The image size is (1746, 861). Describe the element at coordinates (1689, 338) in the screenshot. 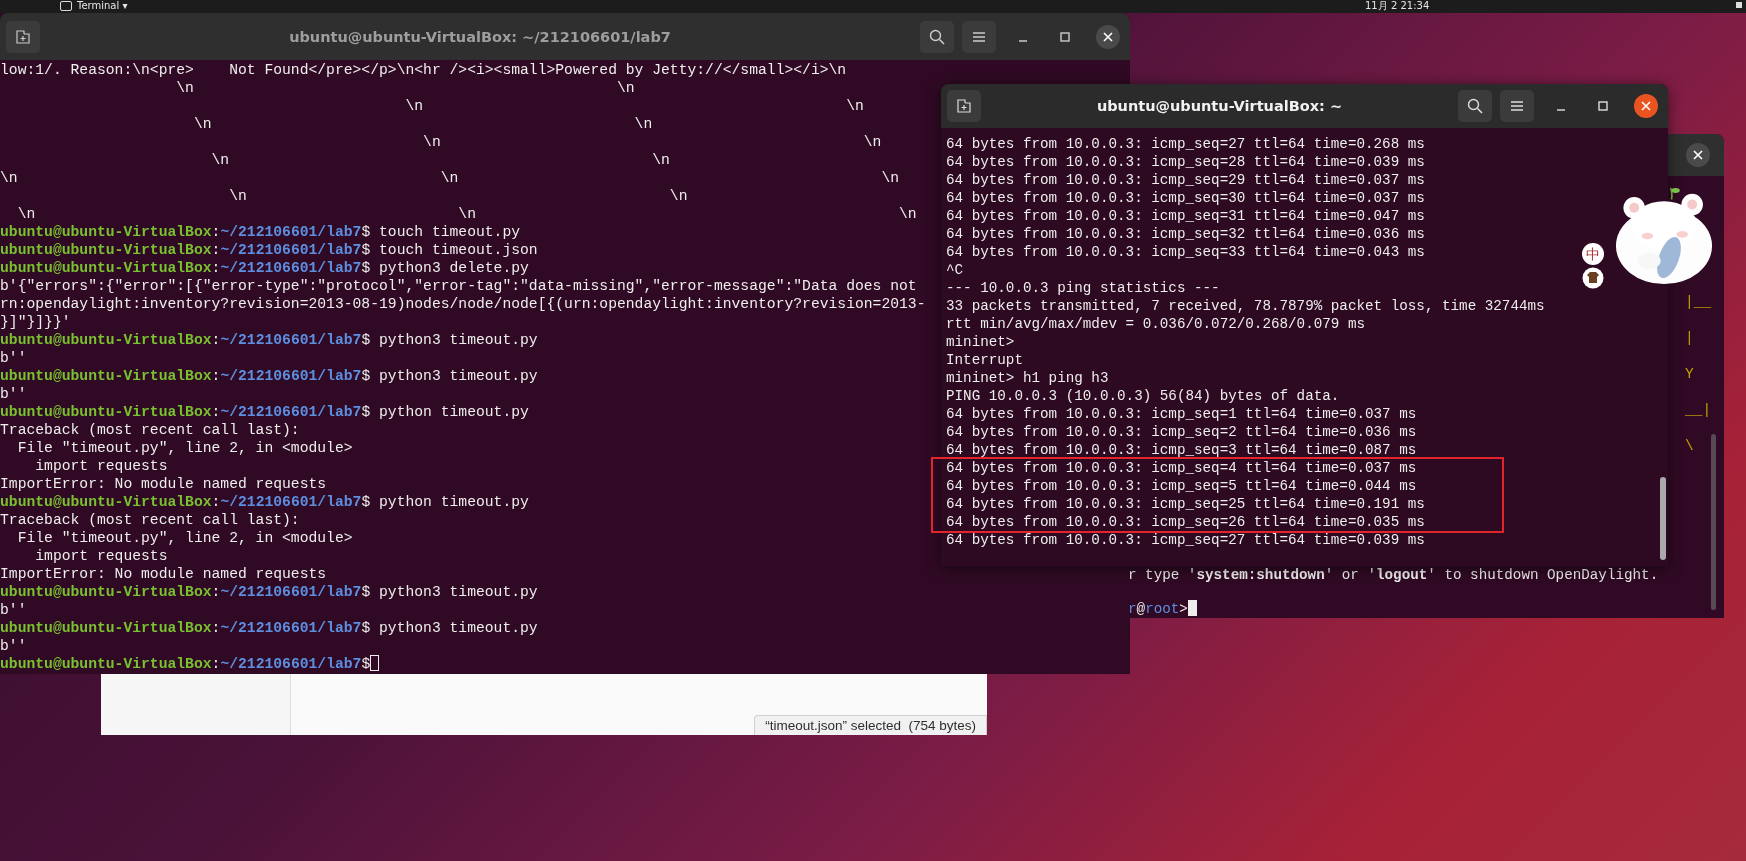

I see `ascii-art-text: |` at that location.